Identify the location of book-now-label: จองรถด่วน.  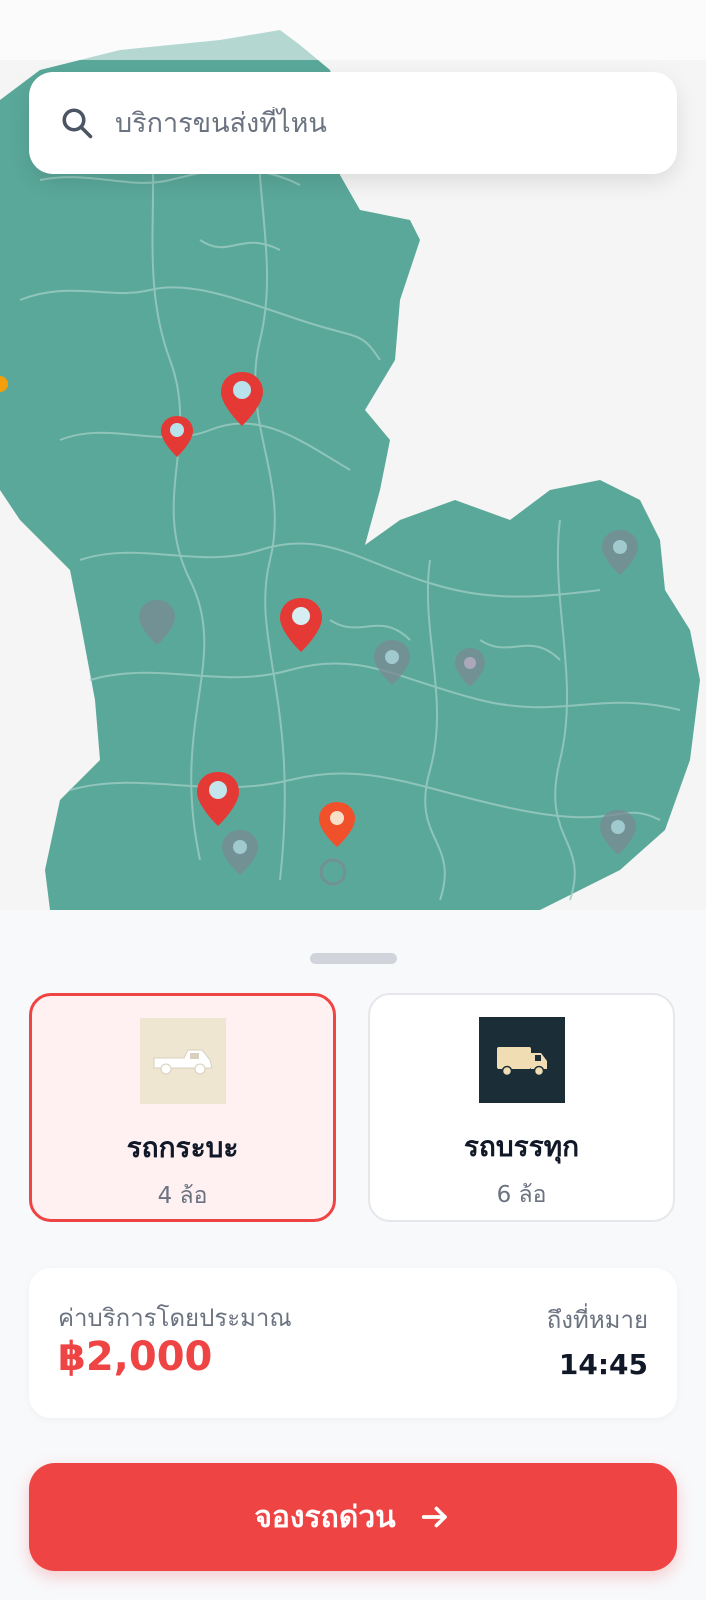
(325, 1517).